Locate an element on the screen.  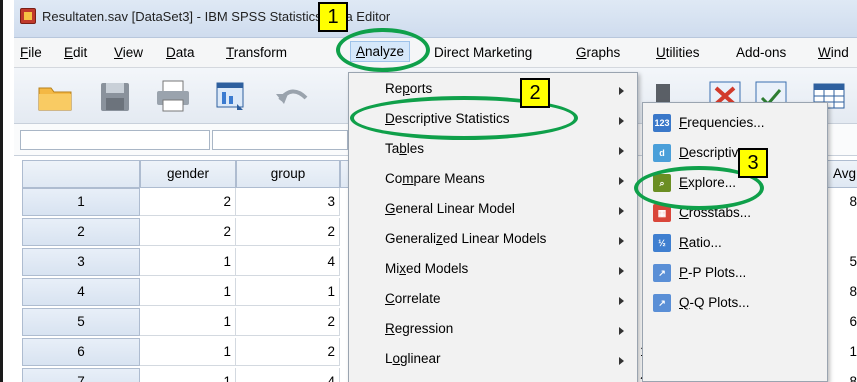
menu-view: View is located at coordinates (128, 52).